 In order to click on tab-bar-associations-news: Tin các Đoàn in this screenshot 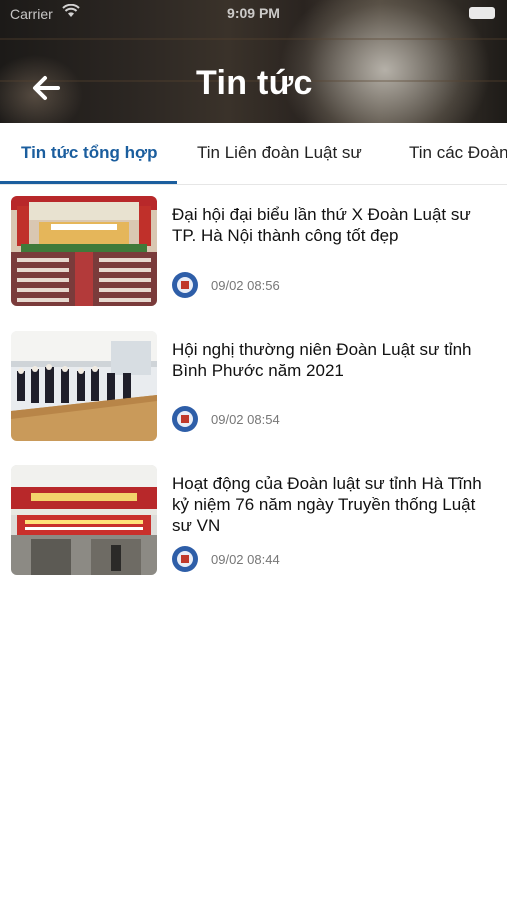, I will do `click(458, 153)`.